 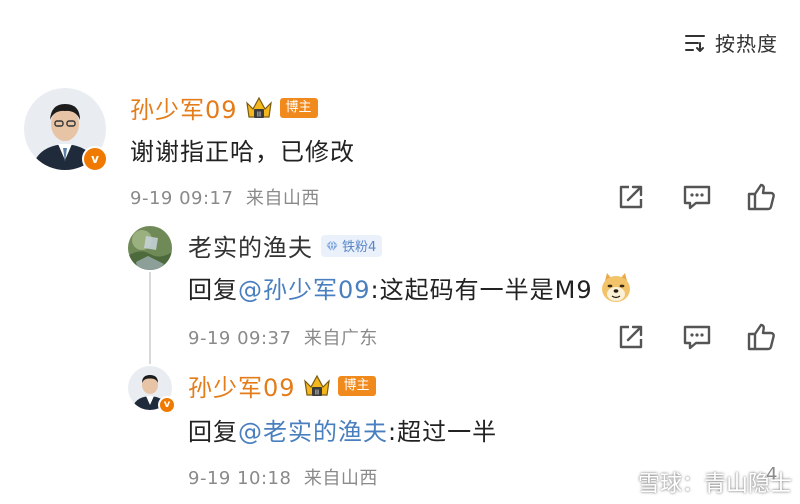 I want to click on sort-lines-icon, so click(x=695, y=43).